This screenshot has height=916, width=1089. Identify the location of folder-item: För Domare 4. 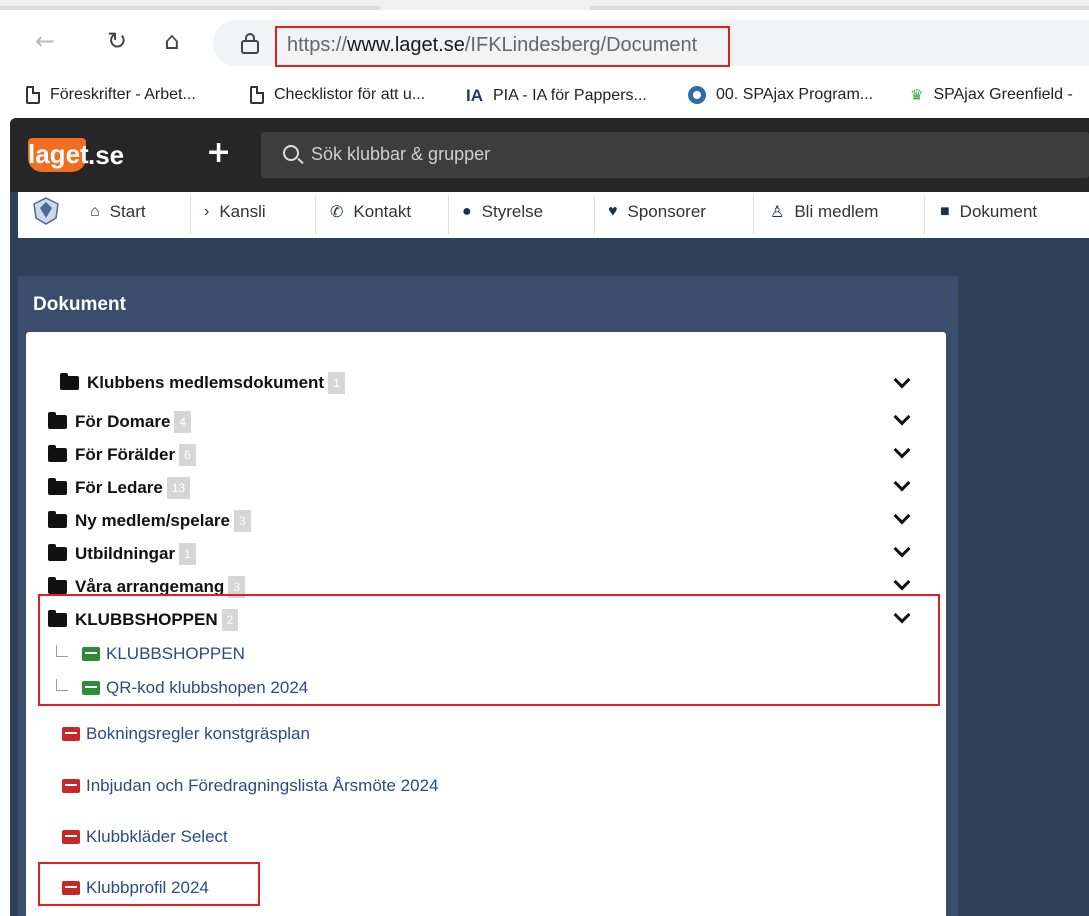
(120, 422).